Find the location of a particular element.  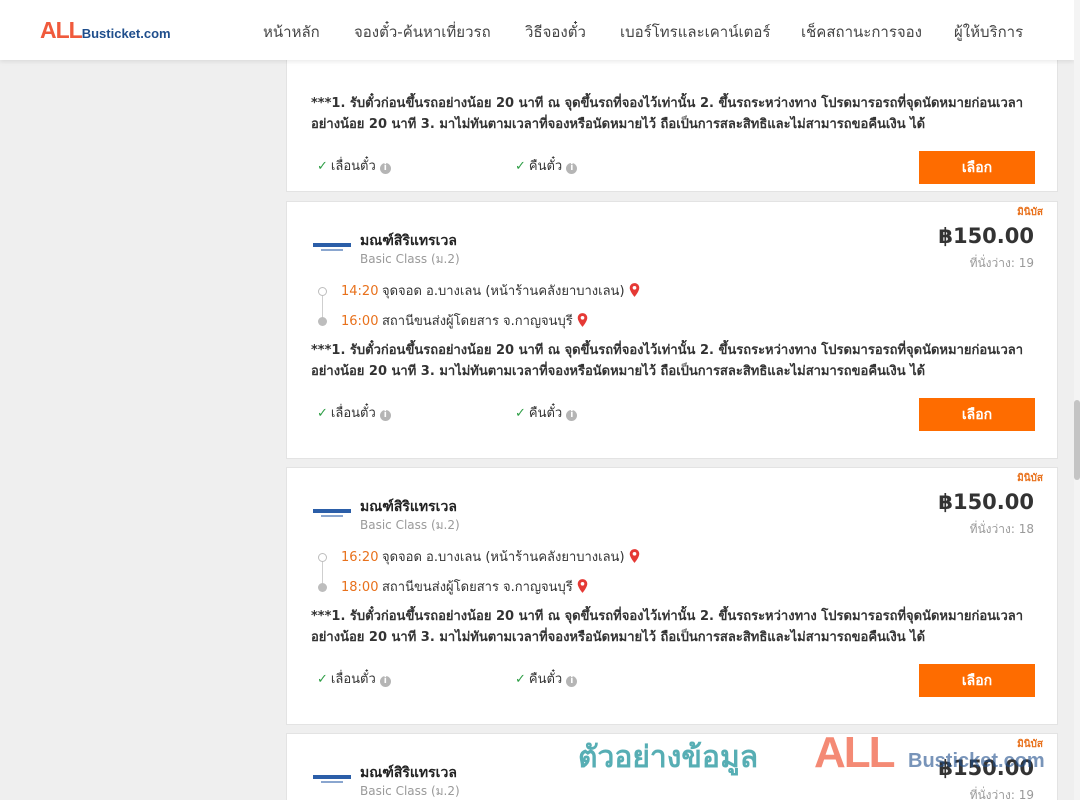

logo-busticket-text: Busticket.com is located at coordinates (126, 33).